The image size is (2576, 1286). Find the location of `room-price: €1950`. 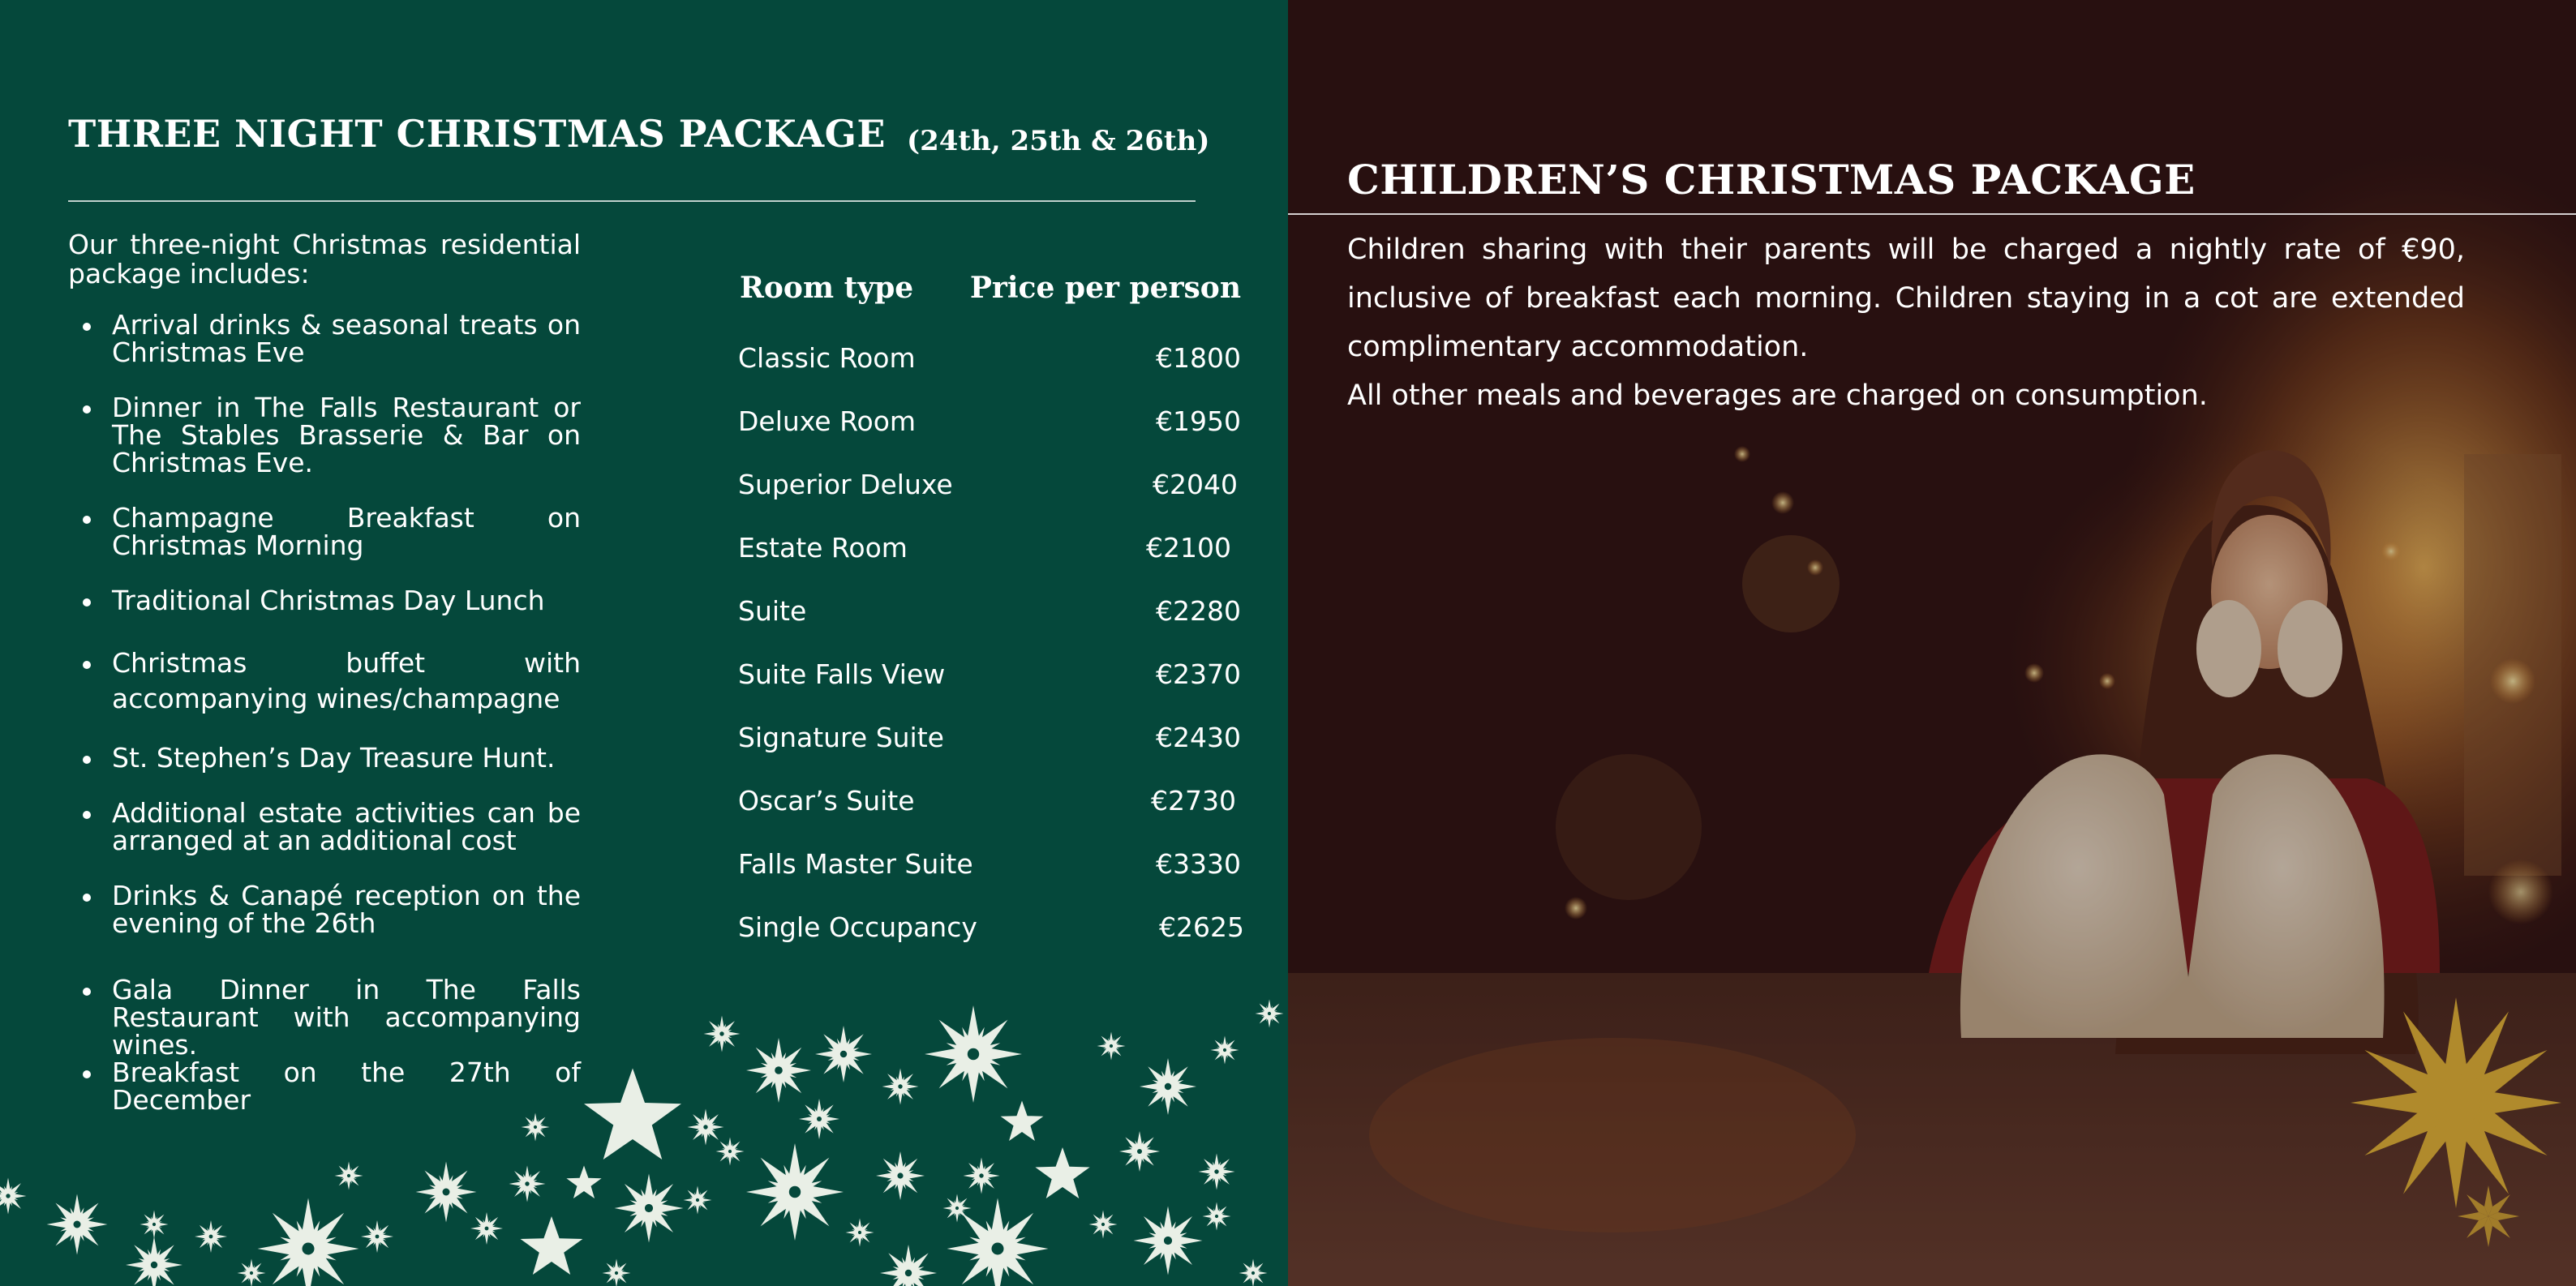

room-price: €1950 is located at coordinates (1198, 421).